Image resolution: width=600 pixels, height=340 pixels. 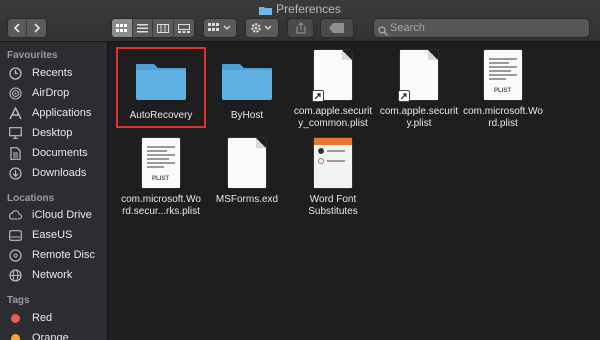 I want to click on share-button, so click(x=300, y=28).